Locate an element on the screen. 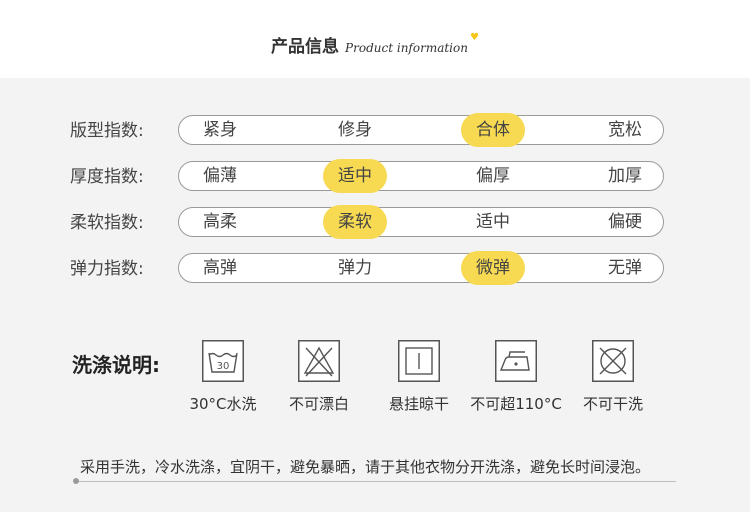 The width and height of the screenshot is (750, 512). index-row-fit: 版型指数: 紧身 修身 合体 宽松 is located at coordinates (370, 130).